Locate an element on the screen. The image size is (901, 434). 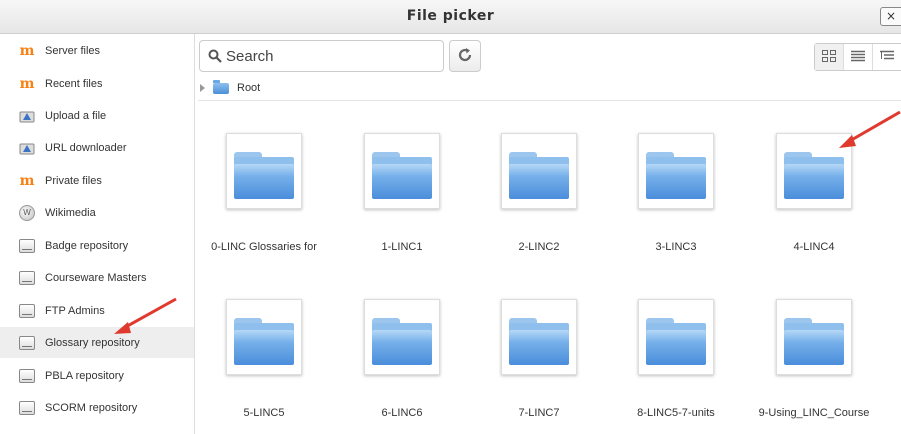
search-placeholder: Search is located at coordinates (250, 56).